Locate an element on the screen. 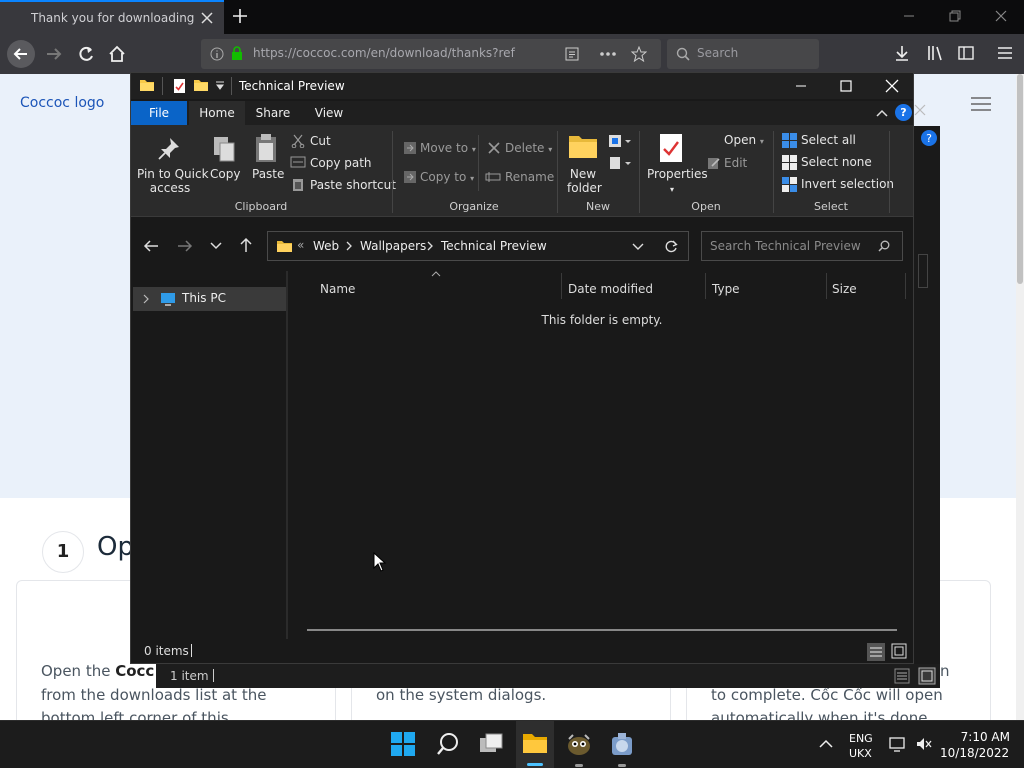  breadcrumb-overflow: « is located at coordinates (300, 245).